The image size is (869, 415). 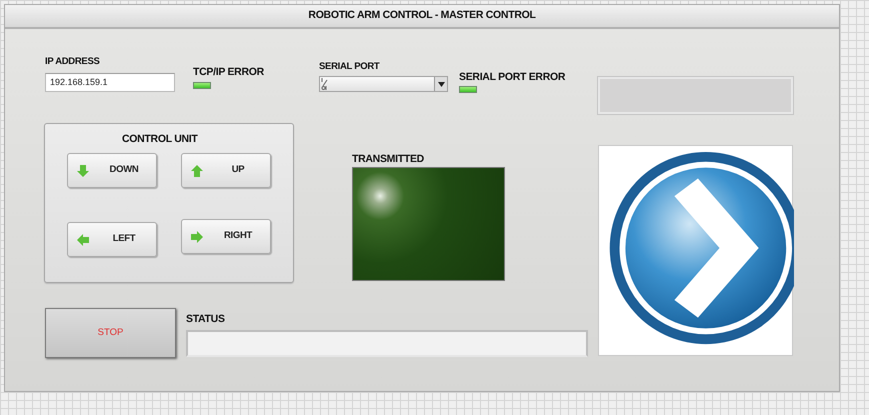 I want to click on field-label: SERIAL PORT, so click(x=349, y=67).